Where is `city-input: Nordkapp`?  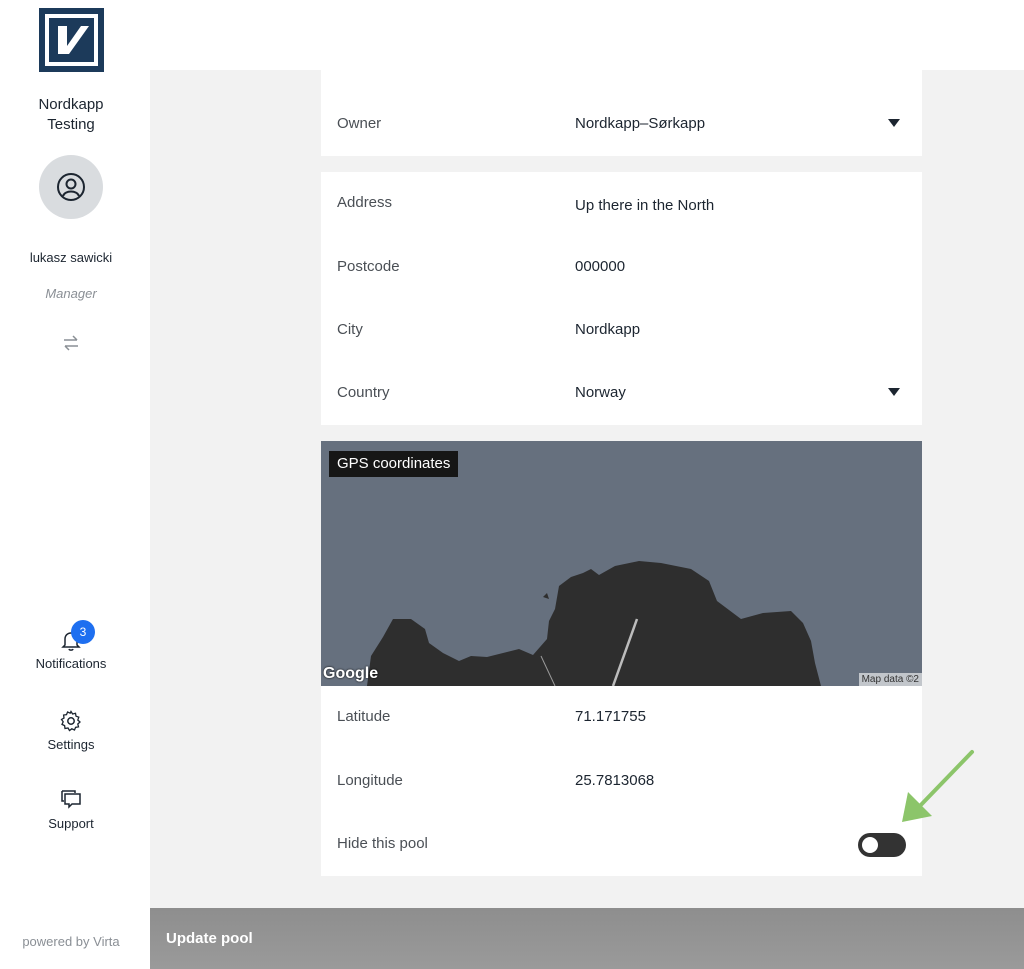 city-input: Nordkapp is located at coordinates (607, 329).